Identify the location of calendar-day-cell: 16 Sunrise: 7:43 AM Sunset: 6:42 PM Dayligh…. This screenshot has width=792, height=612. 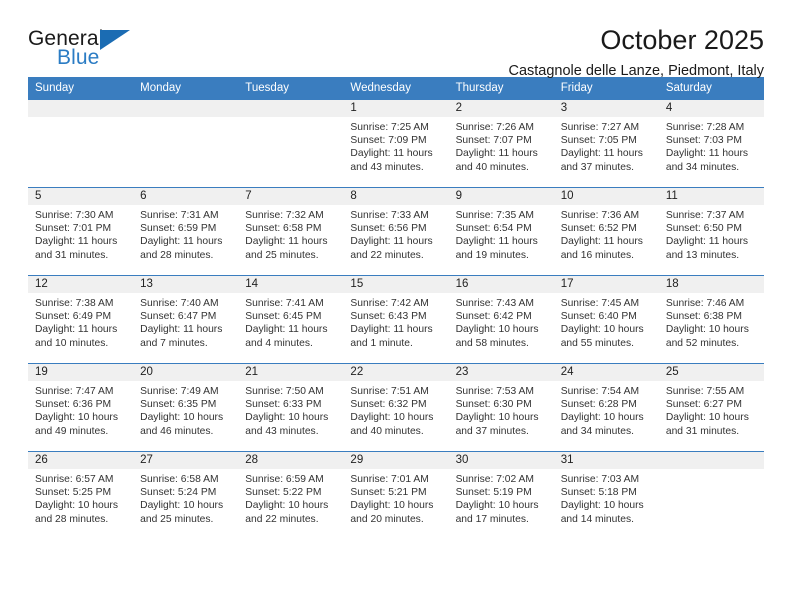
(501, 319).